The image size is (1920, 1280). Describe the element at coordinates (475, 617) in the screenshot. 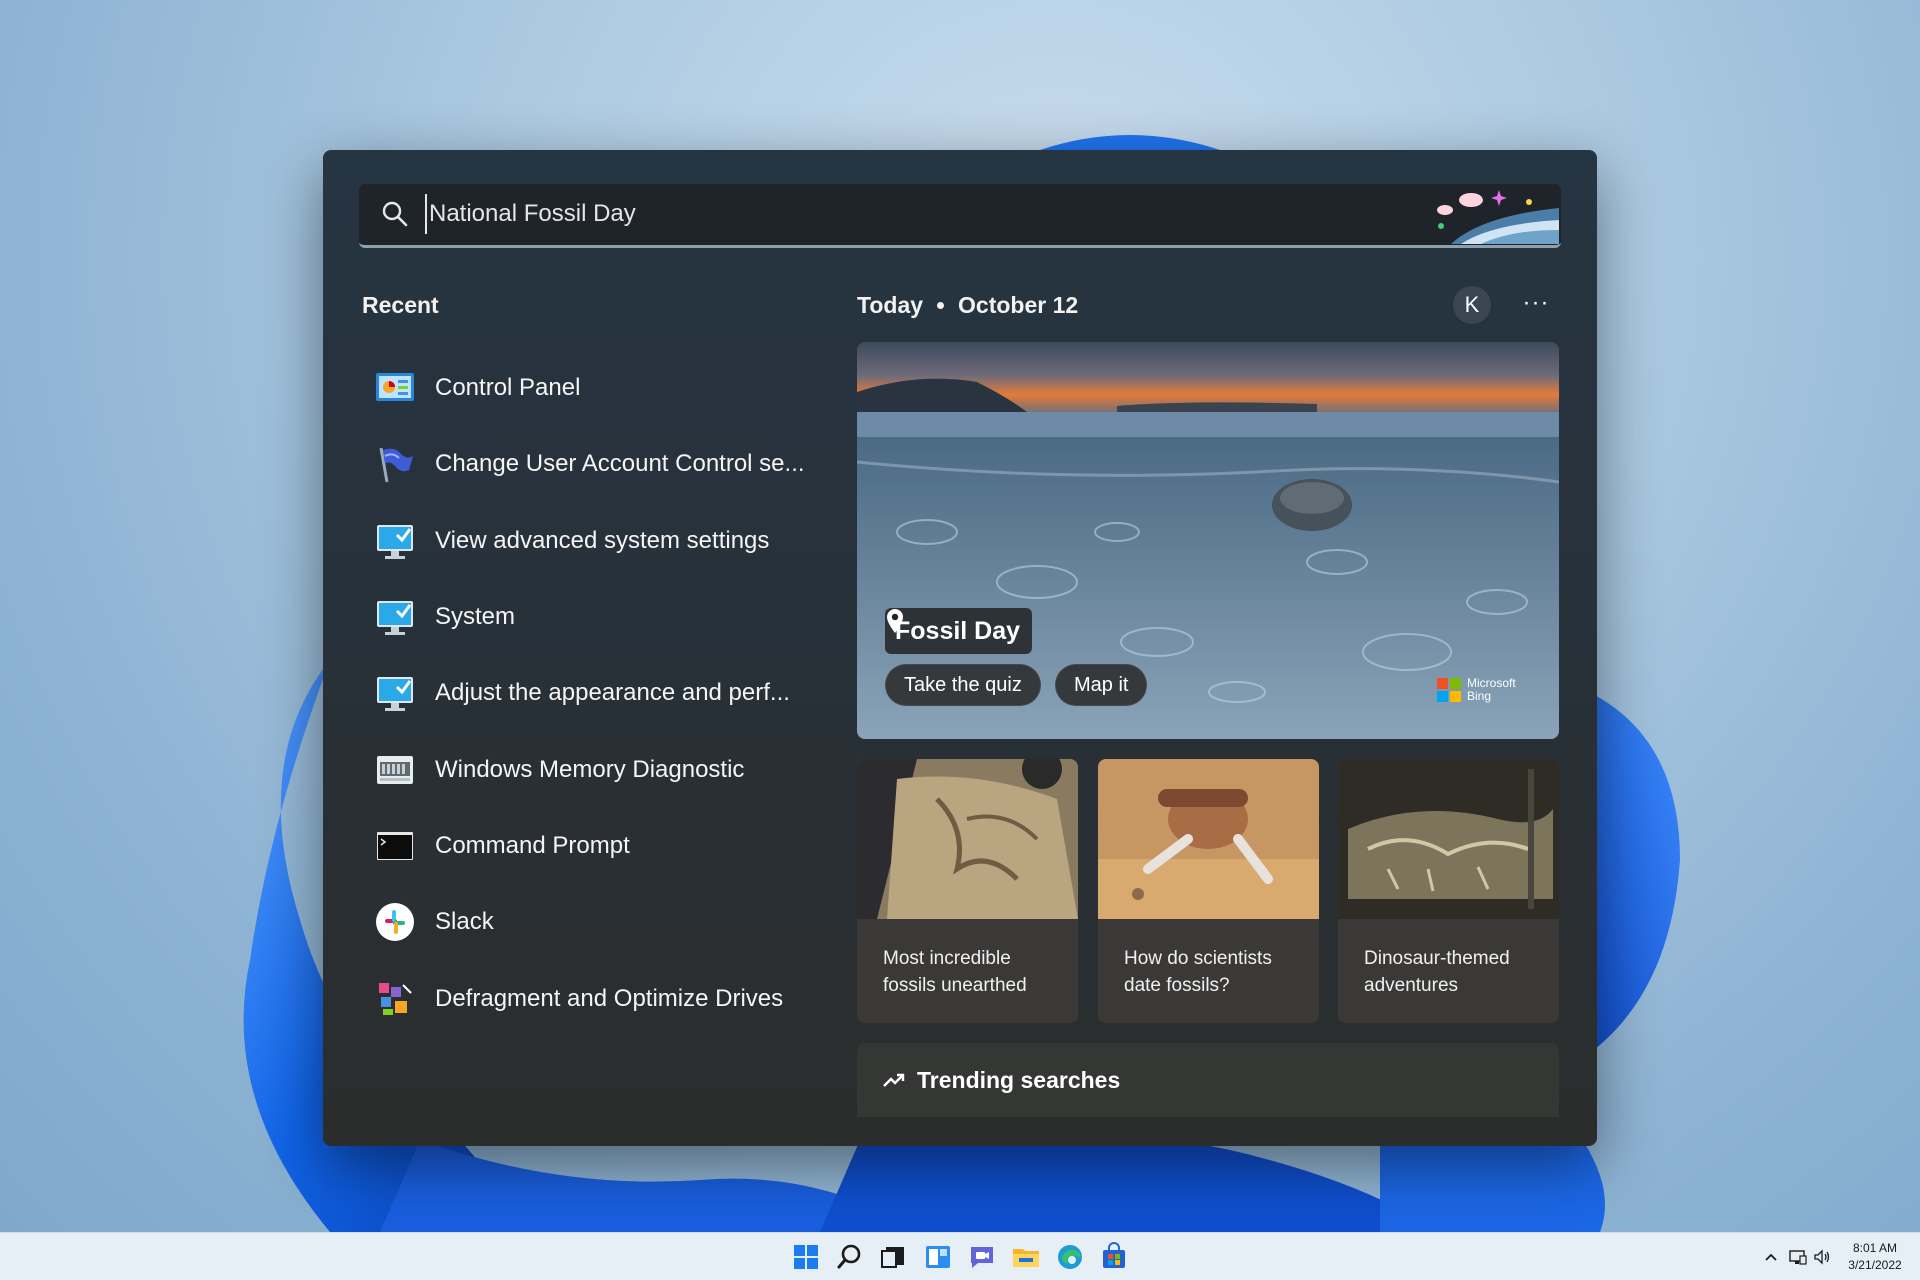

I see `recent-item-label: System` at that location.